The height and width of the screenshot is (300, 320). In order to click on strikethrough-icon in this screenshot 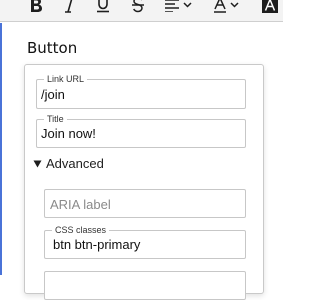, I will do `click(138, 6)`.